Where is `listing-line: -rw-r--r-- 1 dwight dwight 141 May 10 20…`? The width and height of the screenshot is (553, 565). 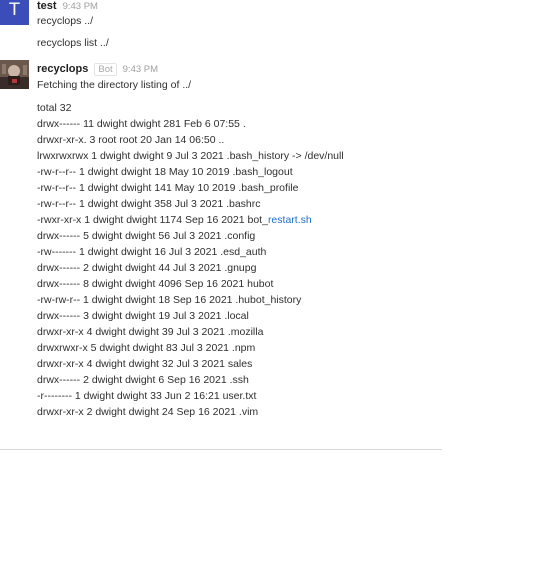 listing-line: -rw-r--r-- 1 dwight dwight 141 May 10 20… is located at coordinates (168, 188).